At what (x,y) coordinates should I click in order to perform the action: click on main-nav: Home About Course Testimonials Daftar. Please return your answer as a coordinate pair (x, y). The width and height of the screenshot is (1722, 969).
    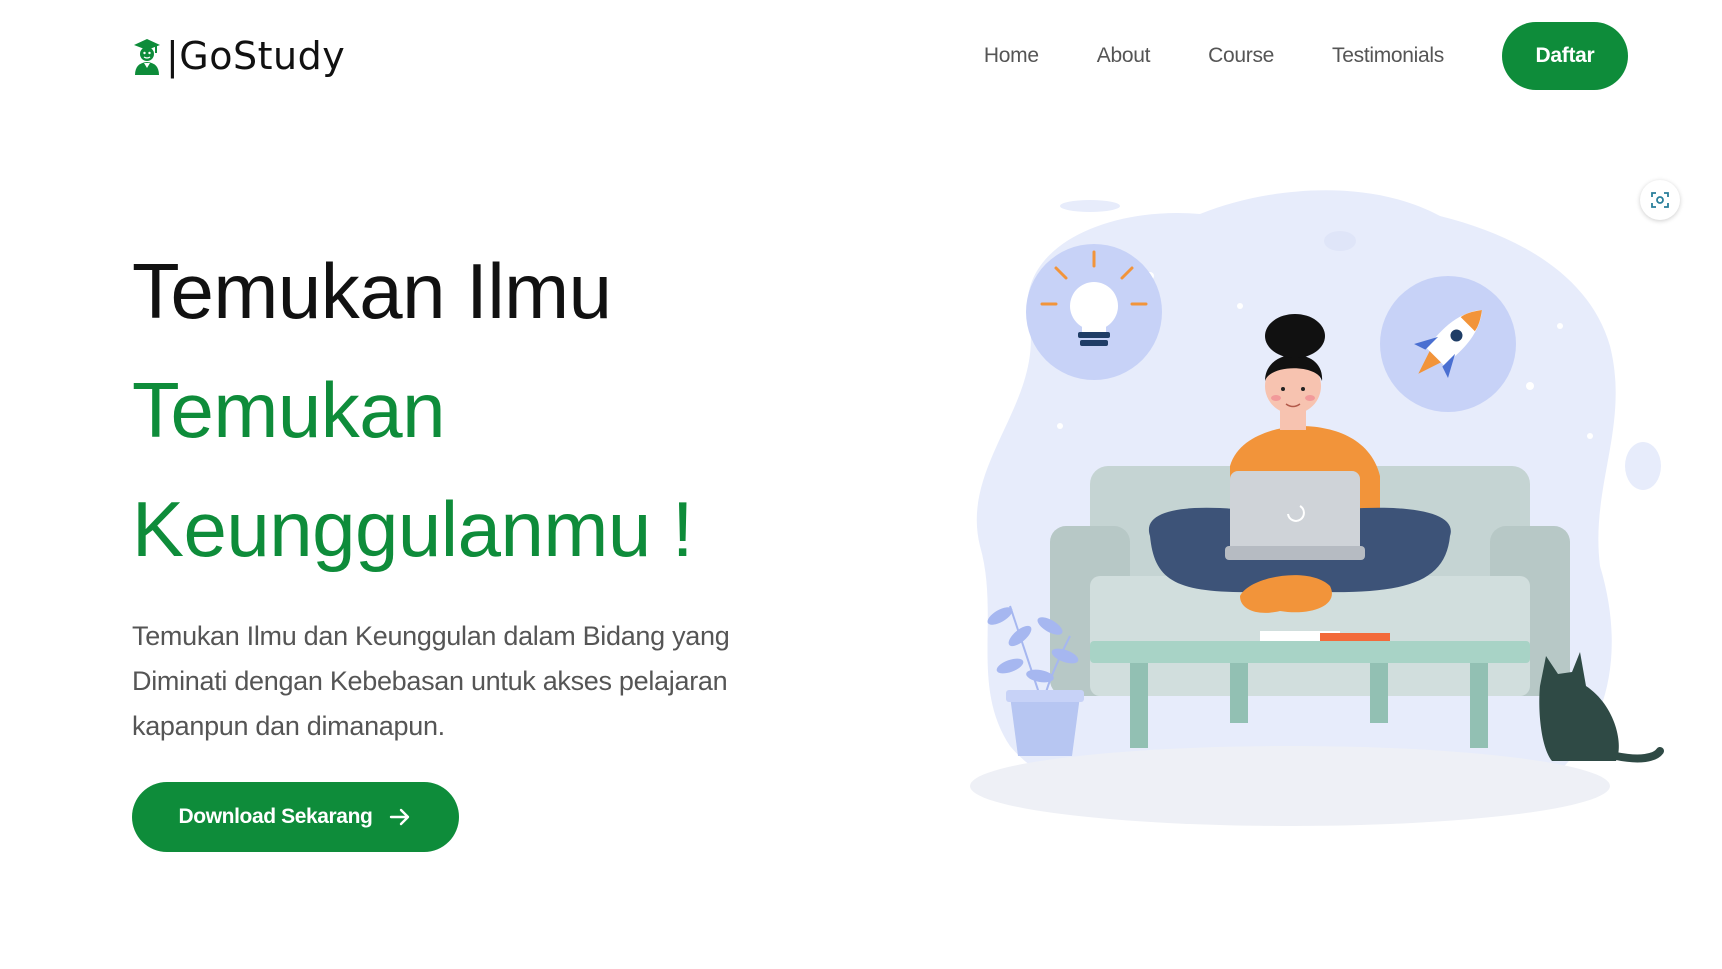
    Looking at the image, I should click on (1306, 56).